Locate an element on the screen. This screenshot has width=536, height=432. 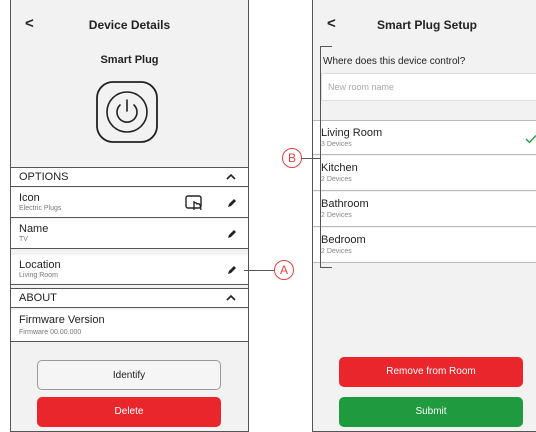
page-title: Smart Plug Setup is located at coordinates (426, 25).